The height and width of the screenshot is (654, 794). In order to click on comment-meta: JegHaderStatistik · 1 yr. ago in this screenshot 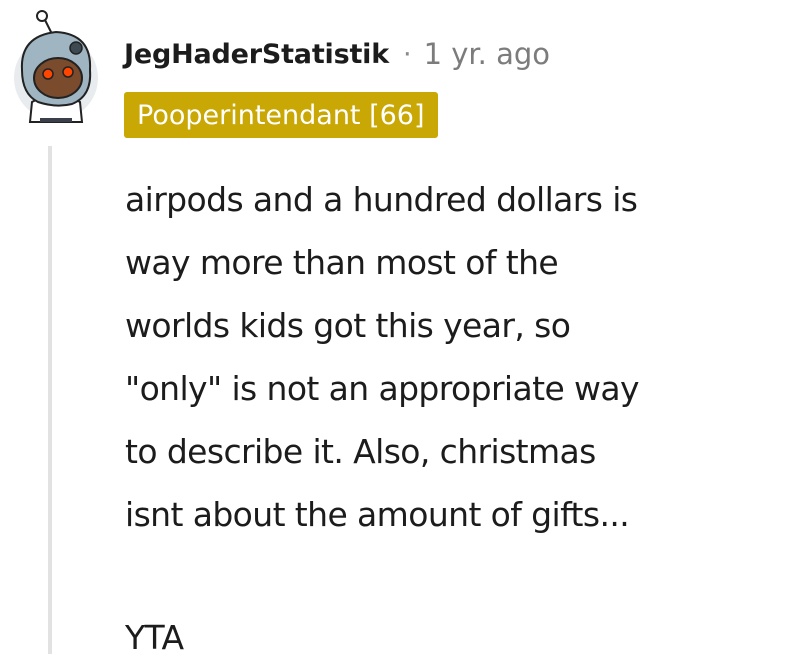, I will do `click(337, 54)`.